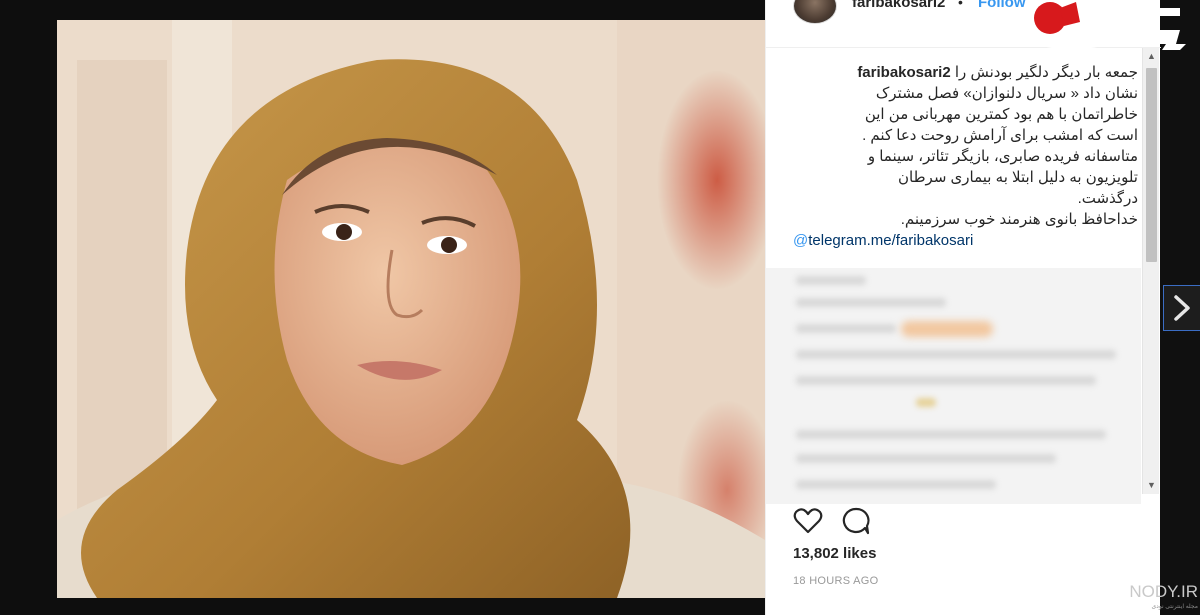 The width and height of the screenshot is (1200, 615). I want to click on avatar, so click(815, 12).